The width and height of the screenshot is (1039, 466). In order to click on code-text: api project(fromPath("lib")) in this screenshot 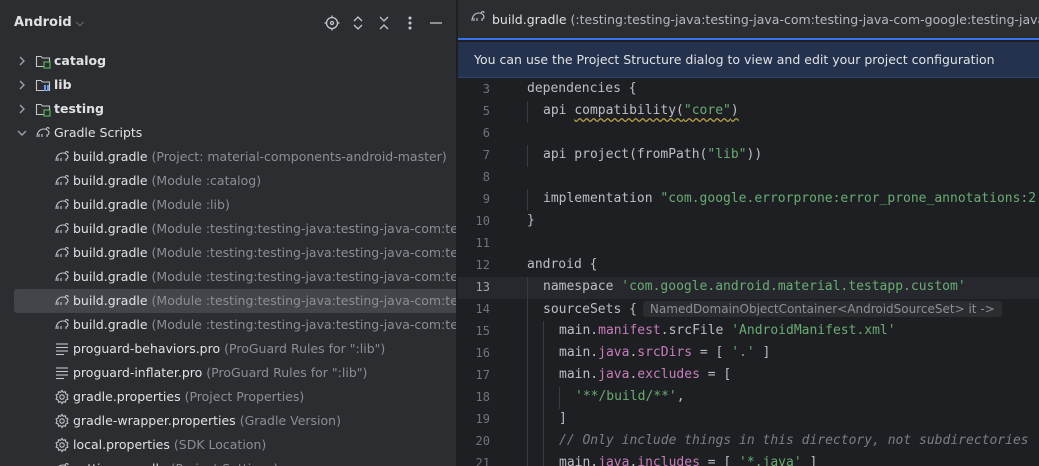, I will do `click(652, 154)`.